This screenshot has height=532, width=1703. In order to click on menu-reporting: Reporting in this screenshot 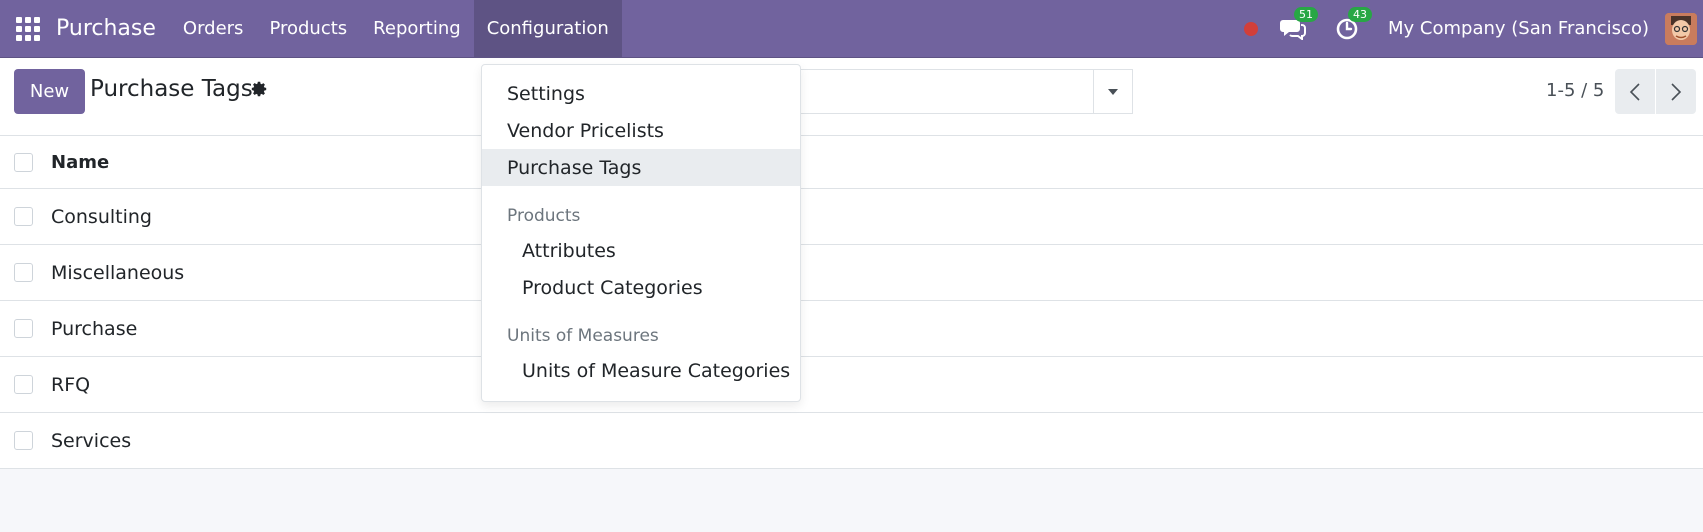, I will do `click(417, 29)`.